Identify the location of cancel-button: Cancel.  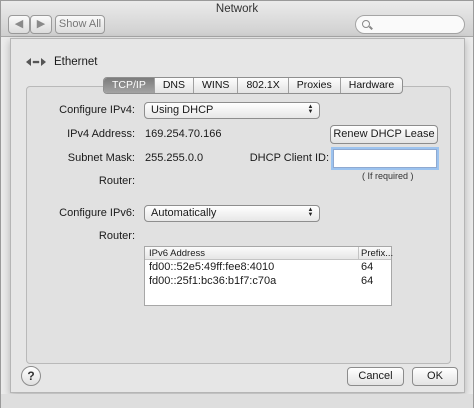
(375, 376).